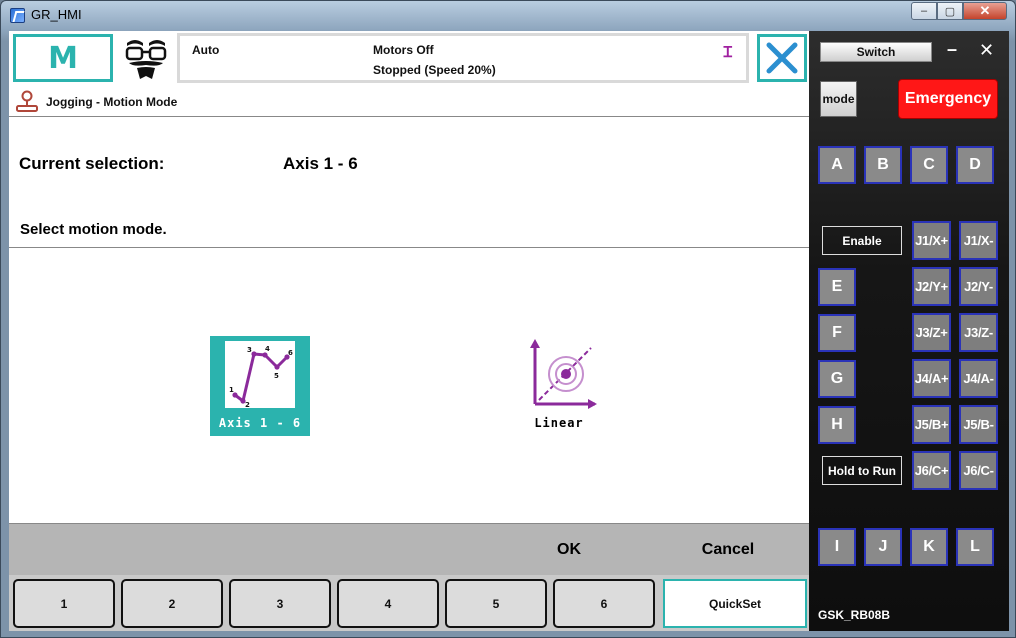 This screenshot has width=1016, height=638. Describe the element at coordinates (508, 15) in the screenshot. I see `title-bar: GR_HMI – ▢ ✕` at that location.